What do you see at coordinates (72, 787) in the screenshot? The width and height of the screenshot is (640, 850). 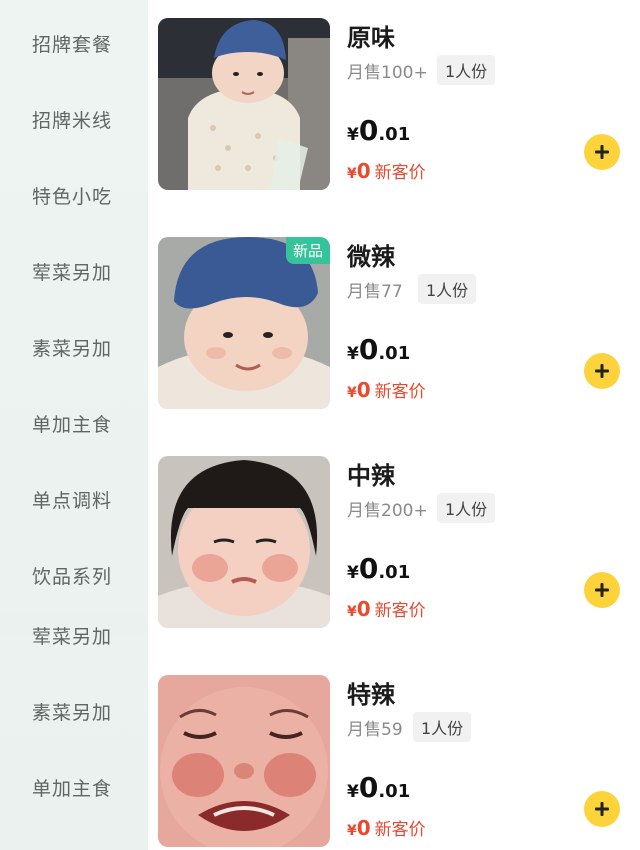 I see `sidebar-item-staple-extra-2: 单加主食` at bounding box center [72, 787].